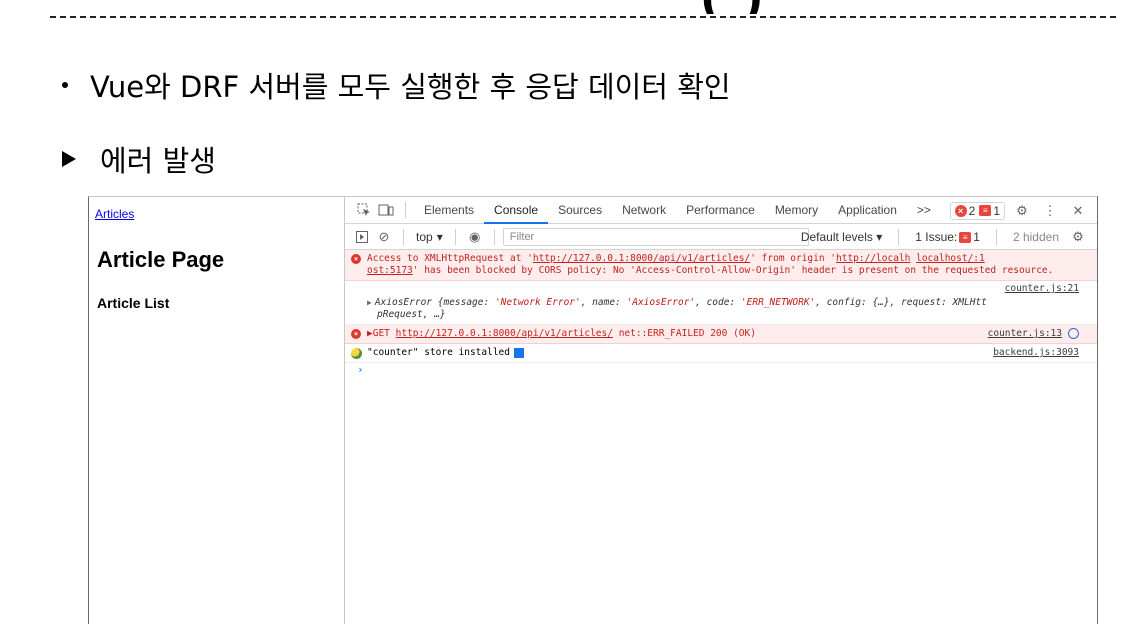 The height and width of the screenshot is (624, 1122). Describe the element at coordinates (901, 302) in the screenshot. I see `axios-text-tail: , config: {…}, request: XMLHtt` at that location.